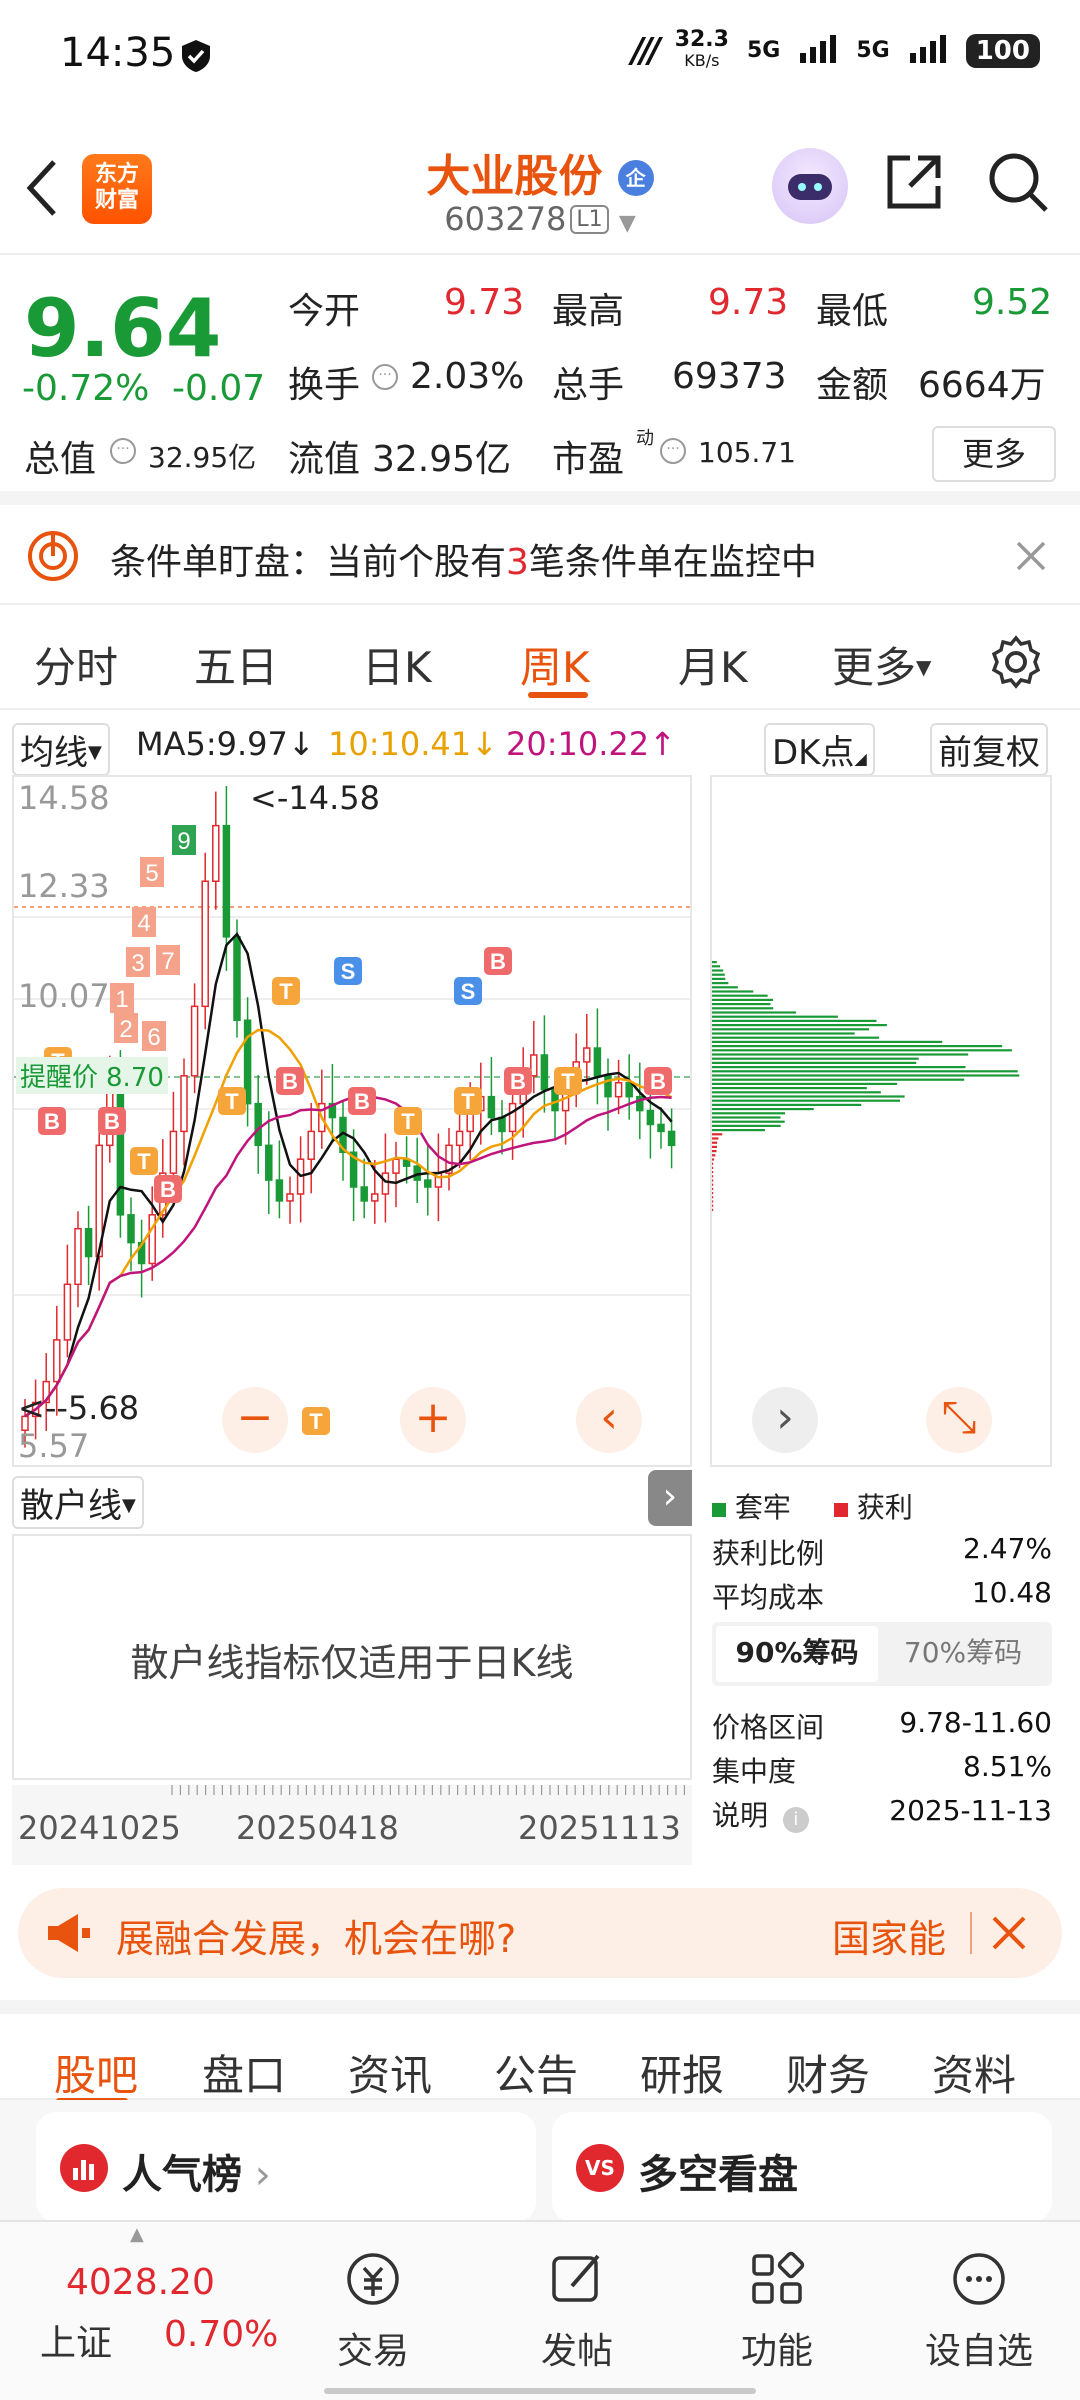 This screenshot has width=1080, height=2400. Describe the element at coordinates (747, 452) in the screenshot. I see `pe-value: 105.71` at that location.